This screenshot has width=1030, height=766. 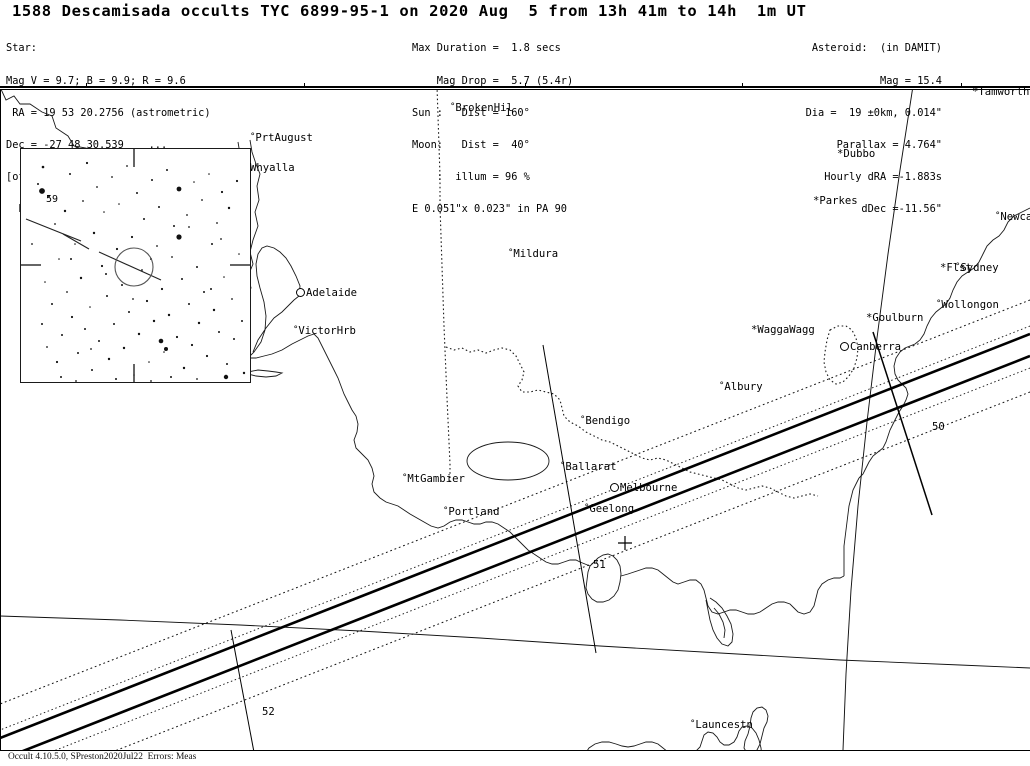 What do you see at coordinates (911, 80) in the screenshot?
I see `asteroid-info-line: Mag = 15.4` at bounding box center [911, 80].